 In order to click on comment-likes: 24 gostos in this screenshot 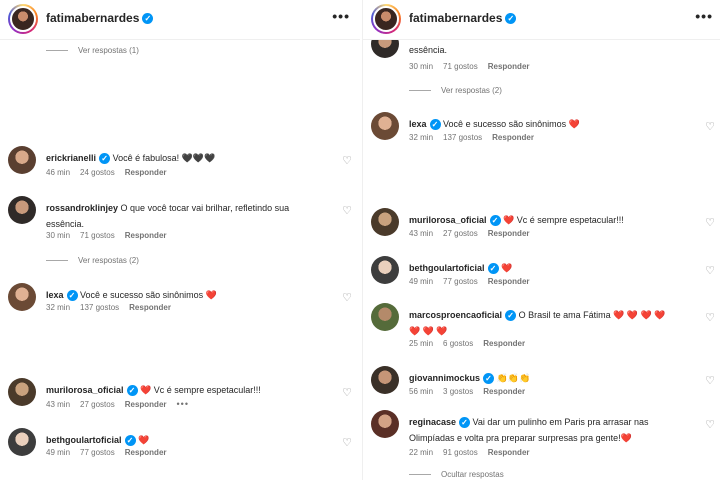, I will do `click(97, 172)`.